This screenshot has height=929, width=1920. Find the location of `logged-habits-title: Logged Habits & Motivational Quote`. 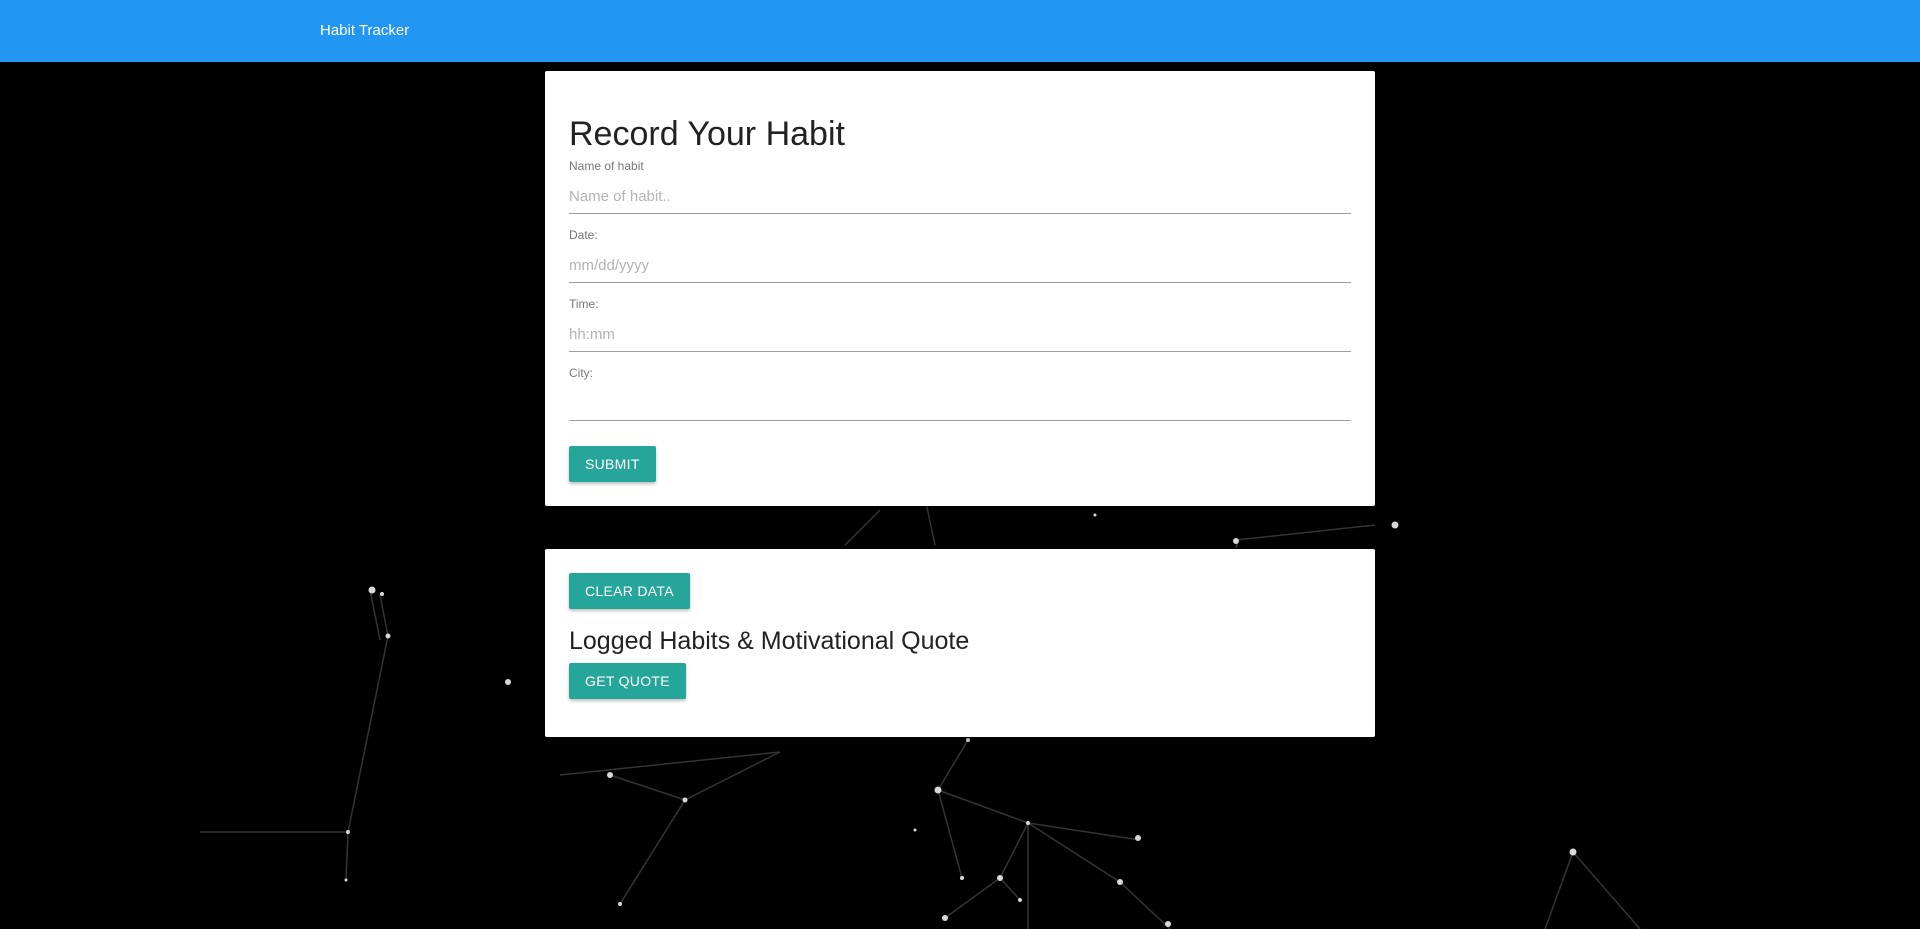

logged-habits-title: Logged Habits & Motivational Quote is located at coordinates (769, 641).